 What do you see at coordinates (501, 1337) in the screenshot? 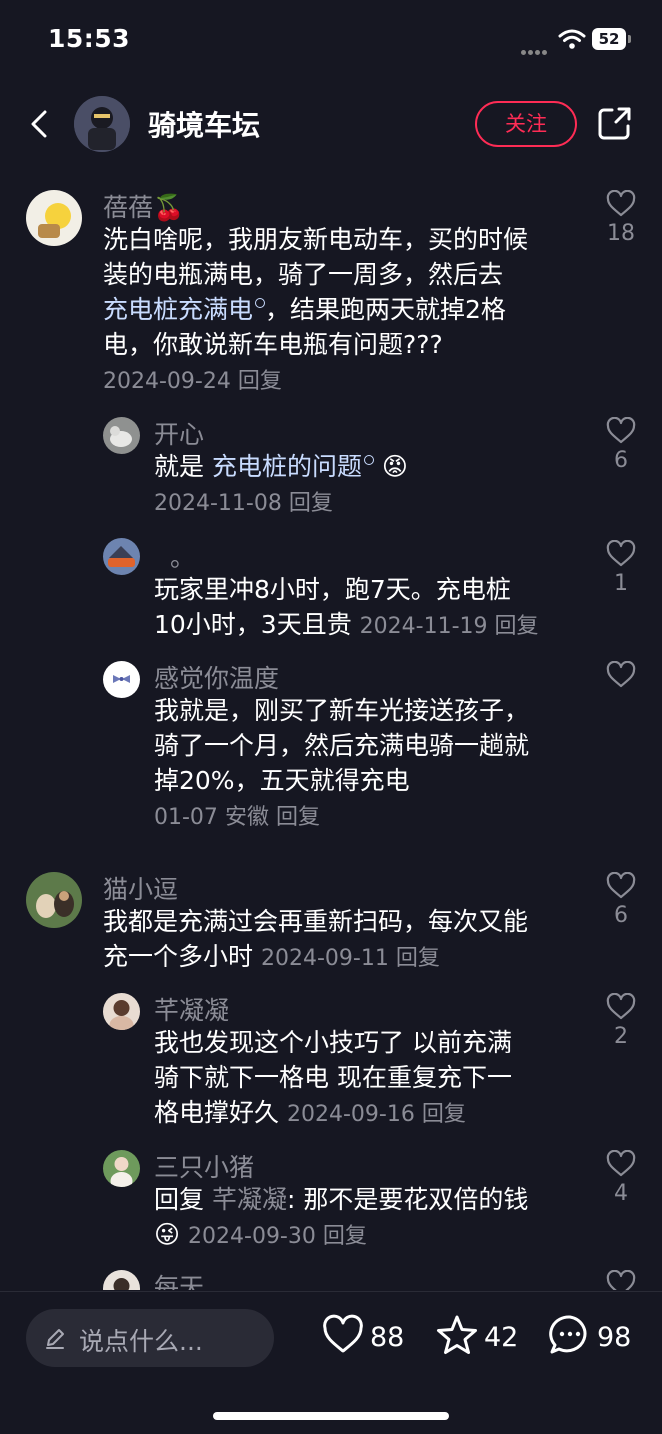
I see `favorite-count: 42` at bounding box center [501, 1337].